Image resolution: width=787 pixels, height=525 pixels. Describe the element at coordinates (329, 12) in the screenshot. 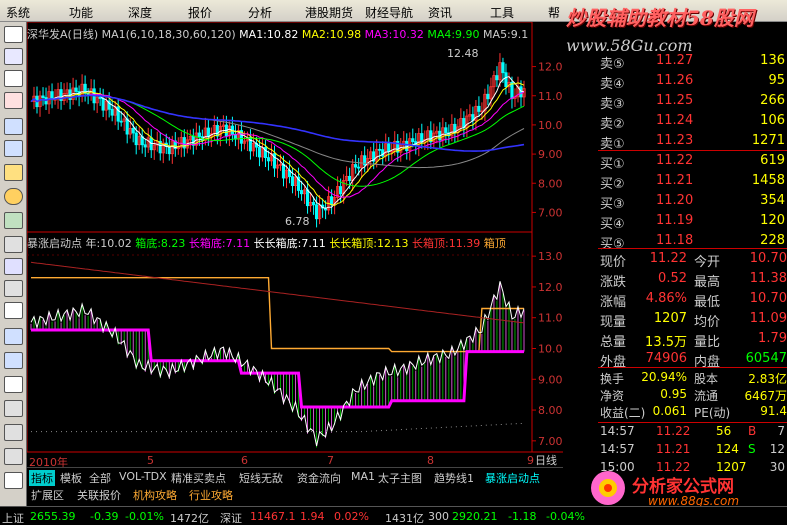

I see `menu-item-hk-futures: 港股期货` at that location.